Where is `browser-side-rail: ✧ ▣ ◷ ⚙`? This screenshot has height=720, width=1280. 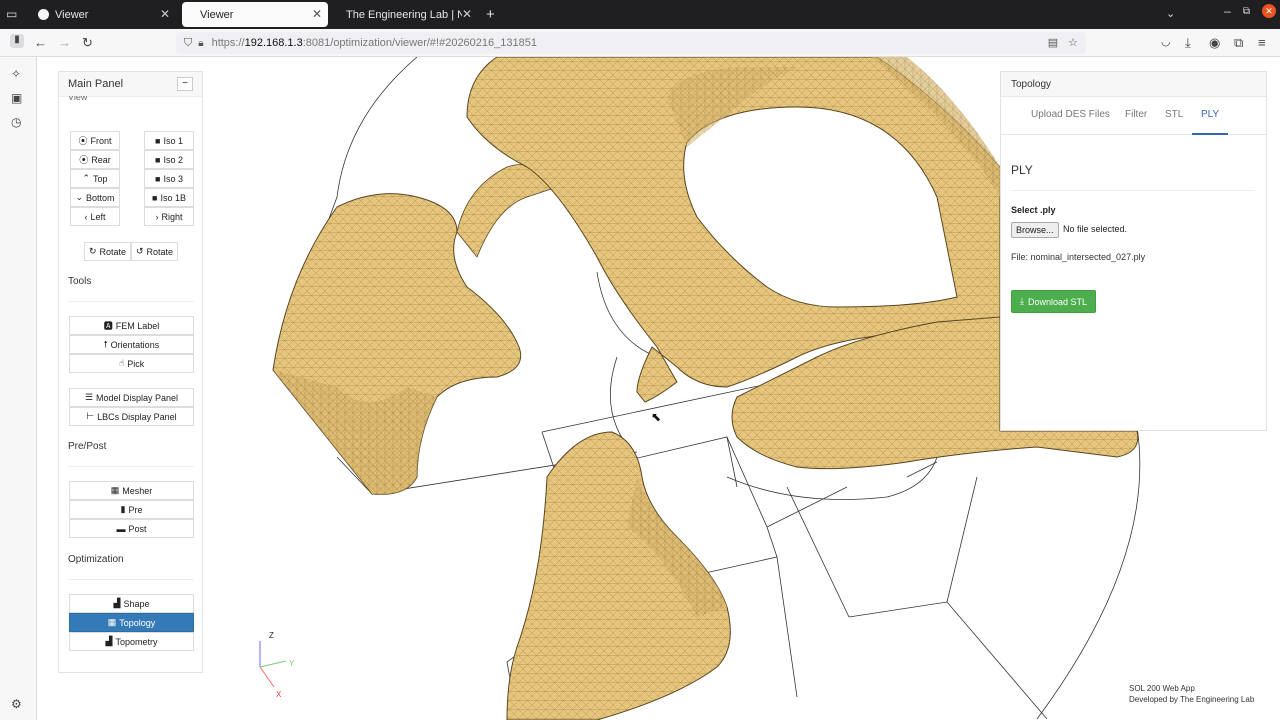 browser-side-rail: ✧ ▣ ◷ ⚙ is located at coordinates (18, 388).